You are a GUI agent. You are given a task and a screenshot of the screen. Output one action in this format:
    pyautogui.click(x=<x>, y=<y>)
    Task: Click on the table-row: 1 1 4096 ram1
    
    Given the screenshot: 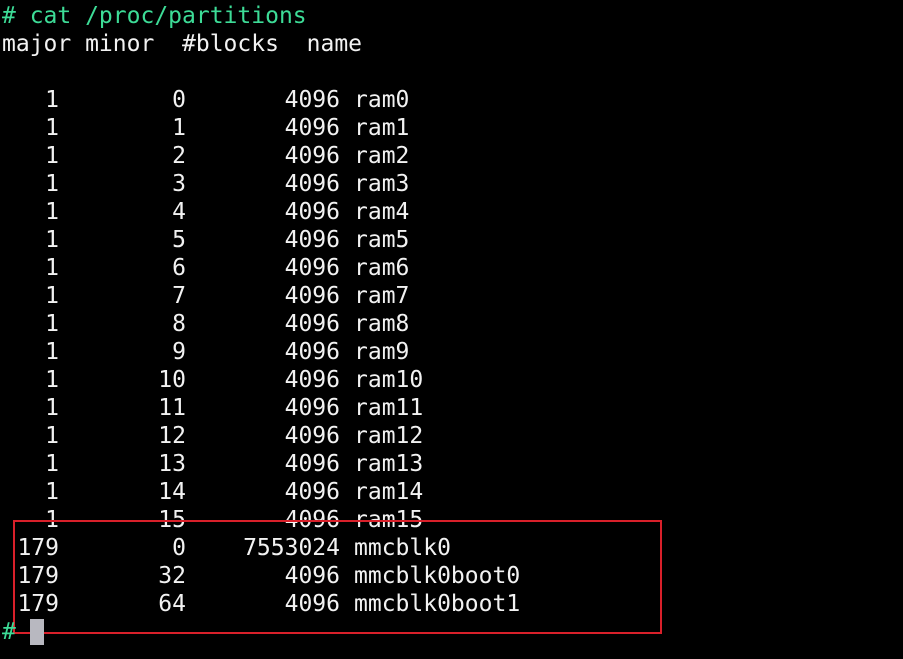 What is the action you would take?
    pyautogui.click(x=205, y=128)
    